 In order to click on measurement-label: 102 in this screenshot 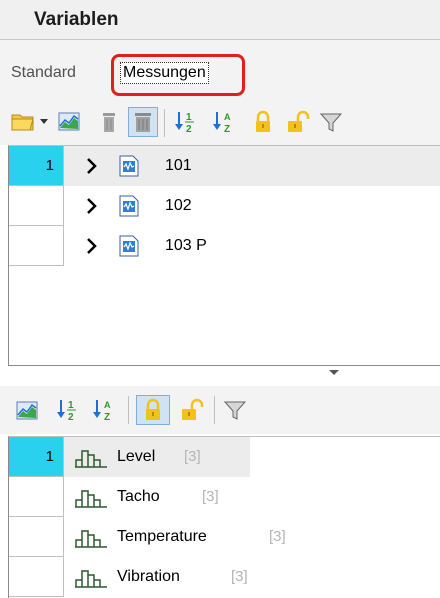, I will do `click(178, 205)`.